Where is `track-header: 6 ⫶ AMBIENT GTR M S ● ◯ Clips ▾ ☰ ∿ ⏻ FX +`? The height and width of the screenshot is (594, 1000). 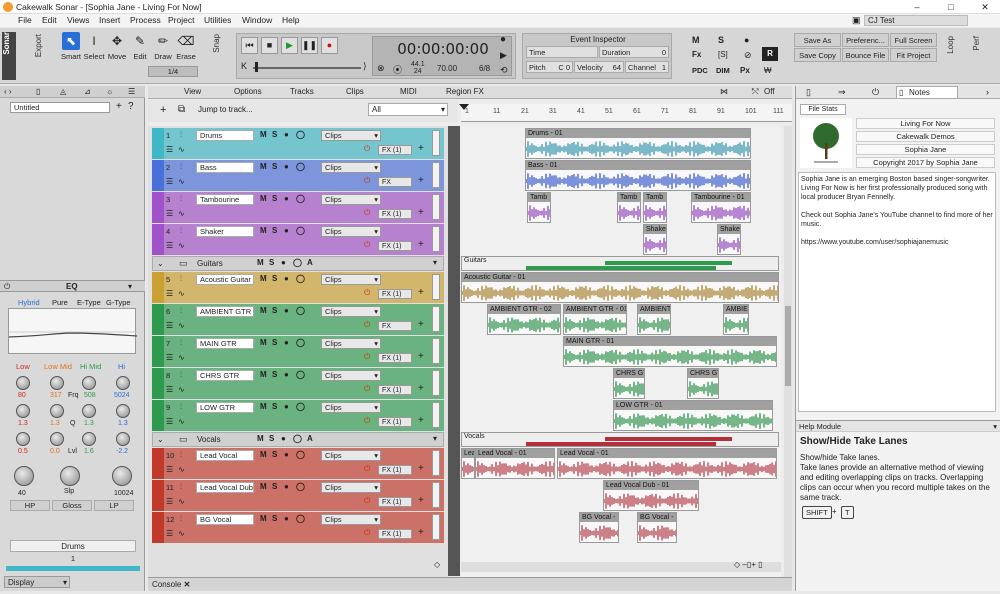 track-header: 6 ⫶ AMBIENT GTR M S ● ◯ Clips ▾ ☰ ∿ ⏻ FX + is located at coordinates (298, 319).